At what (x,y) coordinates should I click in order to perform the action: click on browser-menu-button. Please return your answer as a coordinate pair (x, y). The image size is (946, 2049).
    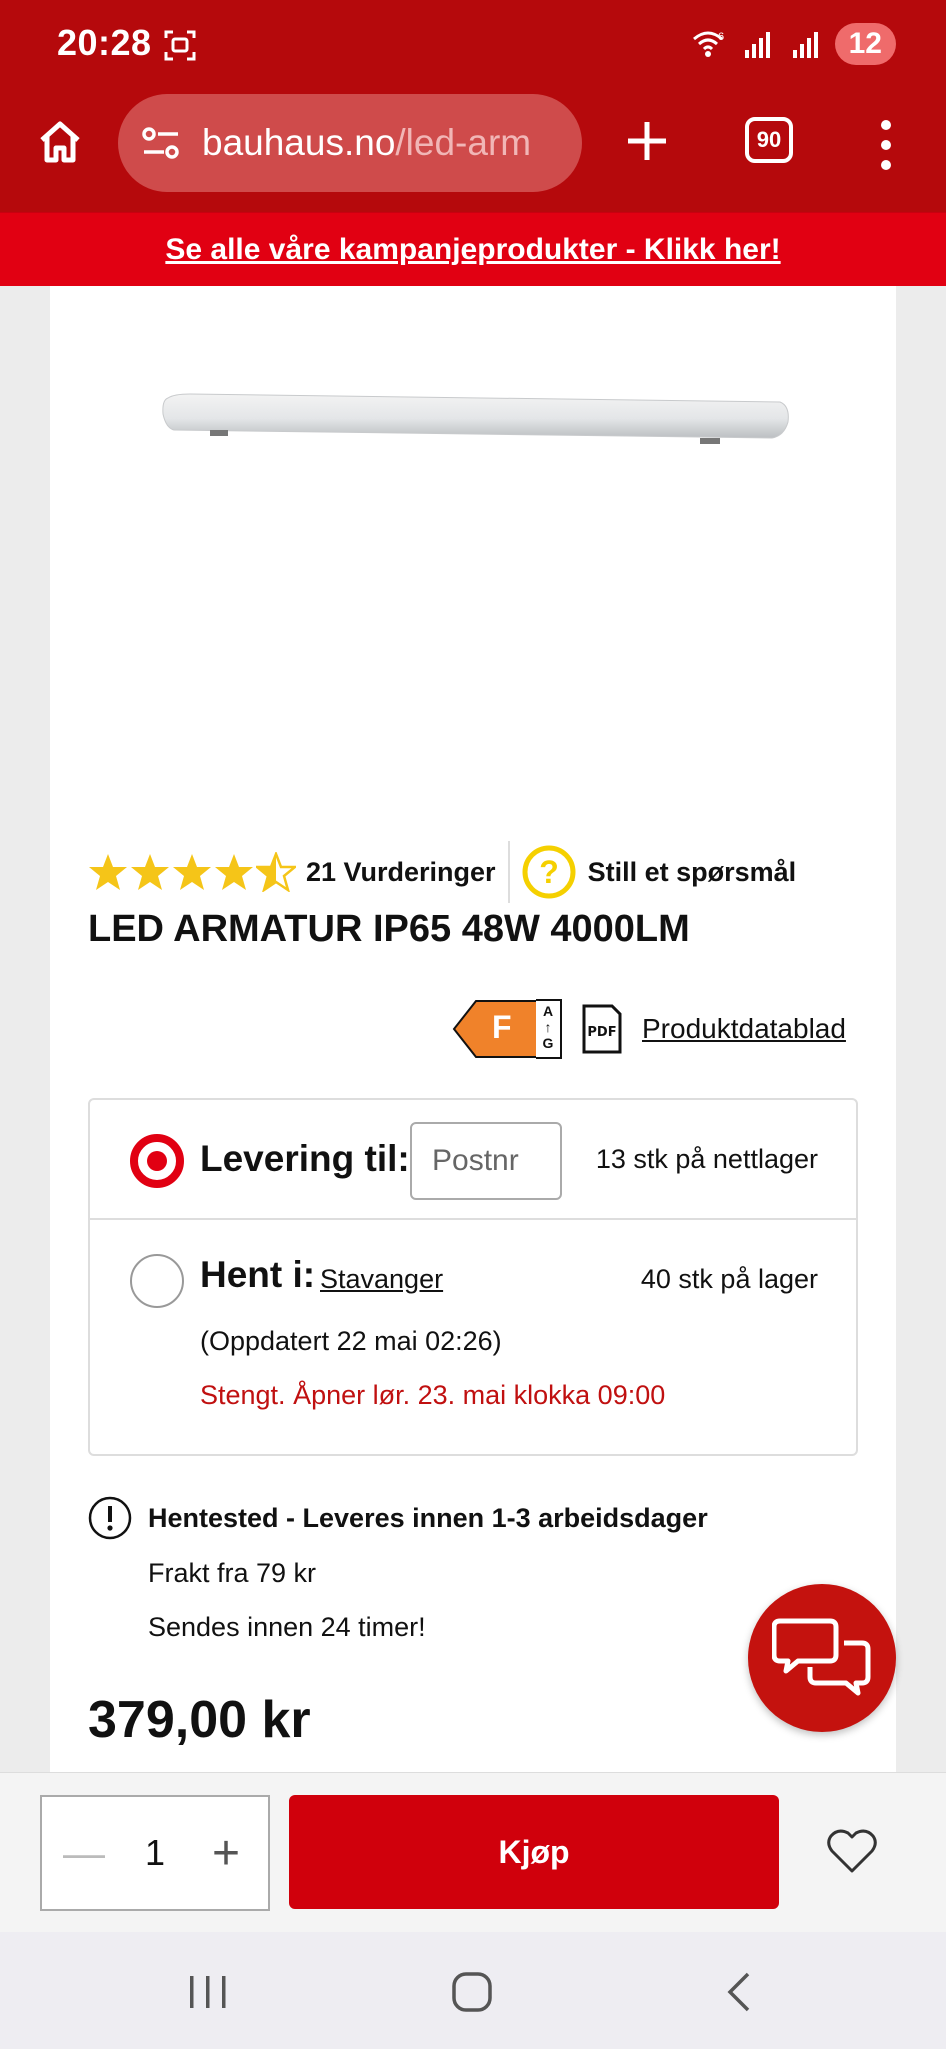
    Looking at the image, I should click on (886, 145).